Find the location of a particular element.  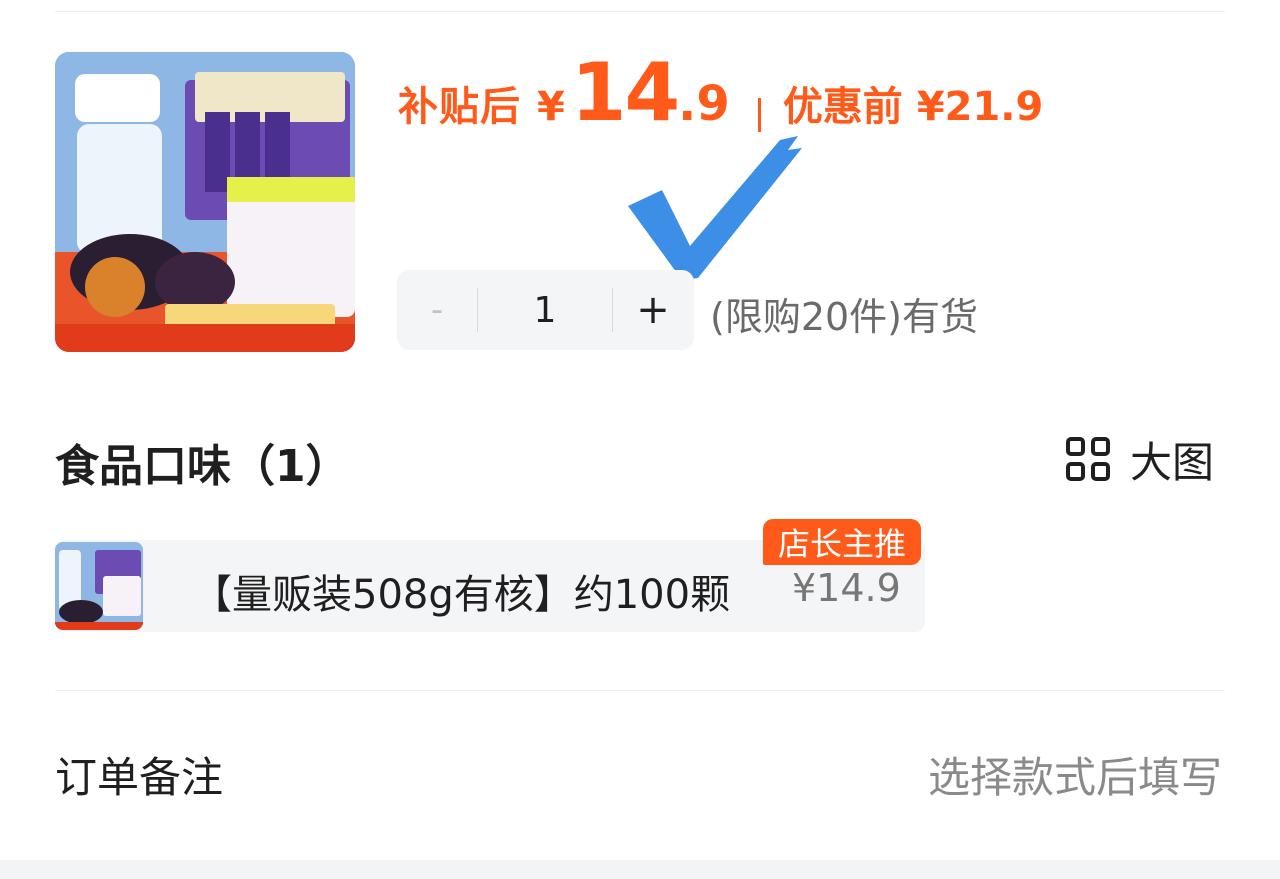

price-currency: ¥ is located at coordinates (551, 107).